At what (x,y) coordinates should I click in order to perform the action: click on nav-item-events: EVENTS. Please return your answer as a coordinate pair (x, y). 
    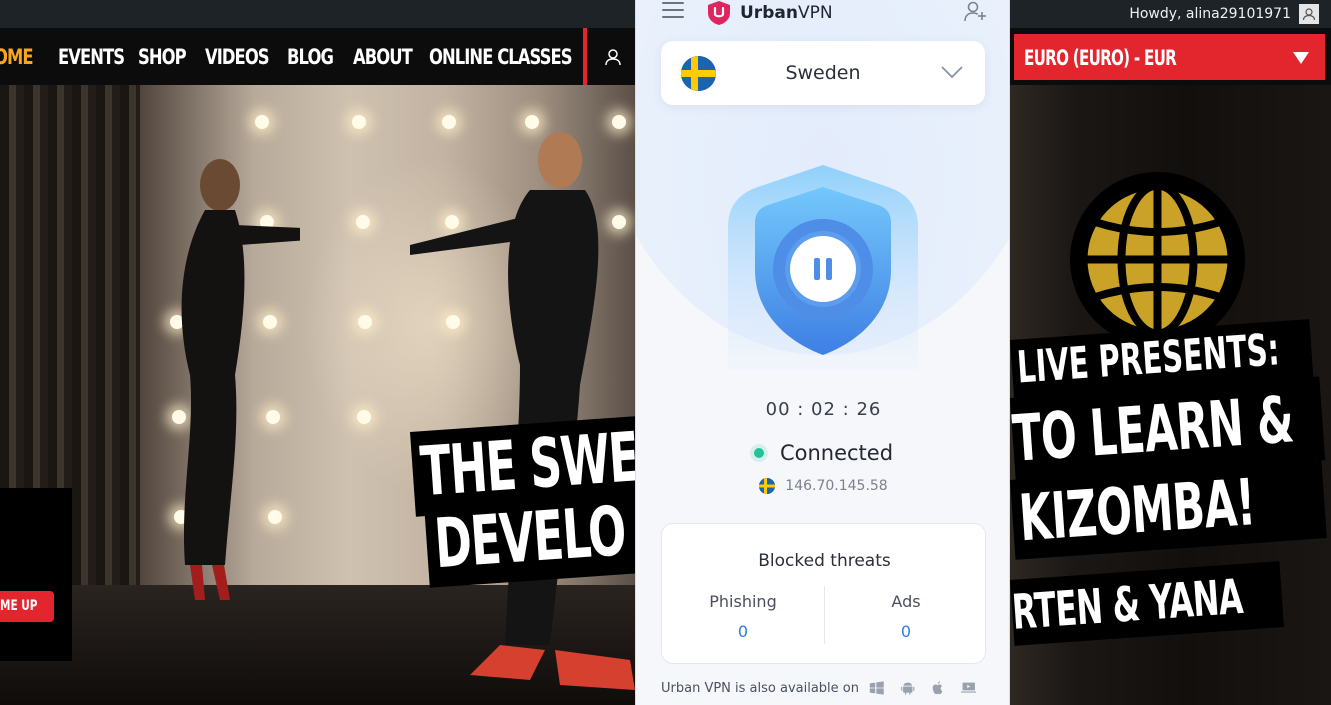
    Looking at the image, I should click on (91, 57).